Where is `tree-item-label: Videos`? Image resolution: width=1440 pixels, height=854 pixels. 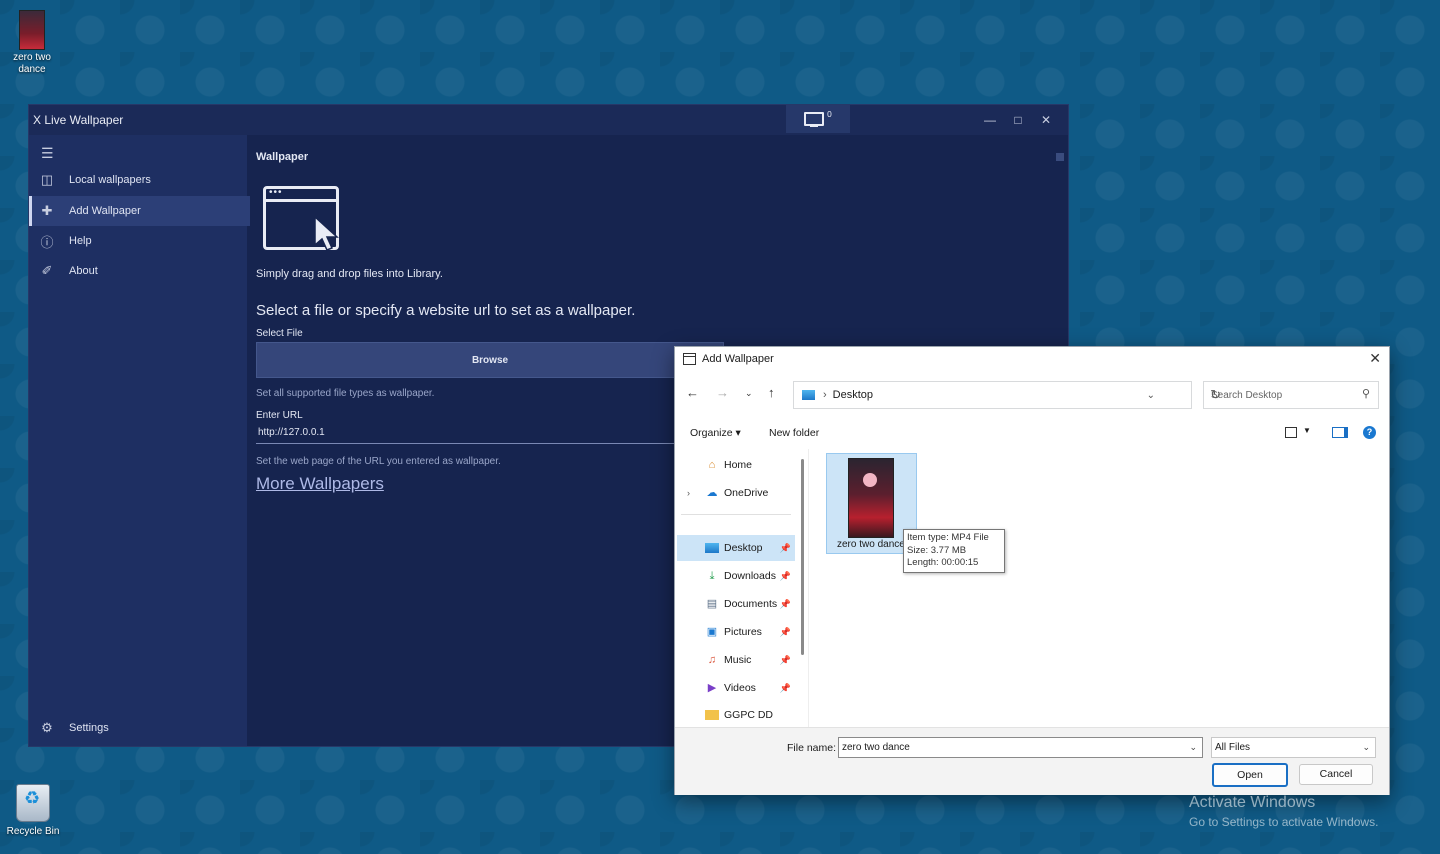
tree-item-label: Videos is located at coordinates (740, 688).